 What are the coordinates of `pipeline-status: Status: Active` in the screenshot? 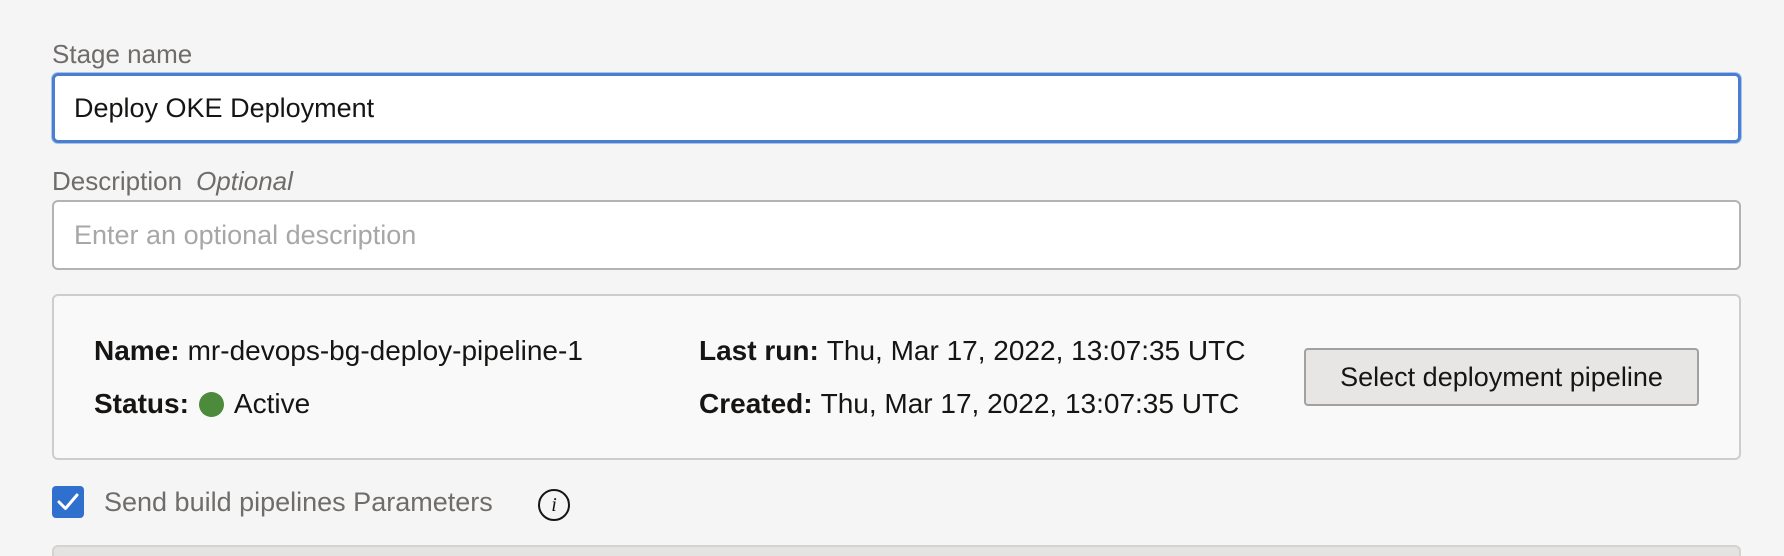 It's located at (202, 404).